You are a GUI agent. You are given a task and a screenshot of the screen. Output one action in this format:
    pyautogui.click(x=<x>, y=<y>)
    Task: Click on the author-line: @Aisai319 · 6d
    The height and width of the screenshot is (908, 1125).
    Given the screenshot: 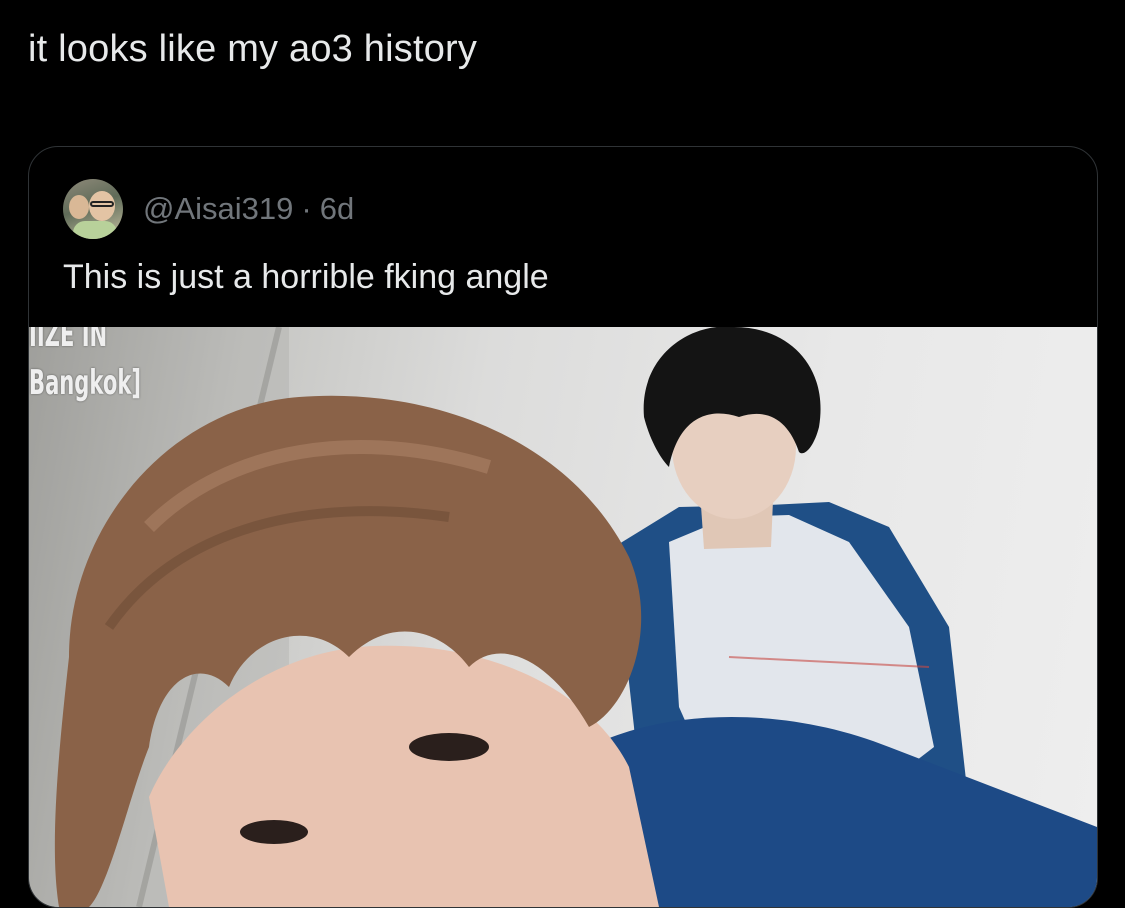 What is the action you would take?
    pyautogui.click(x=248, y=209)
    